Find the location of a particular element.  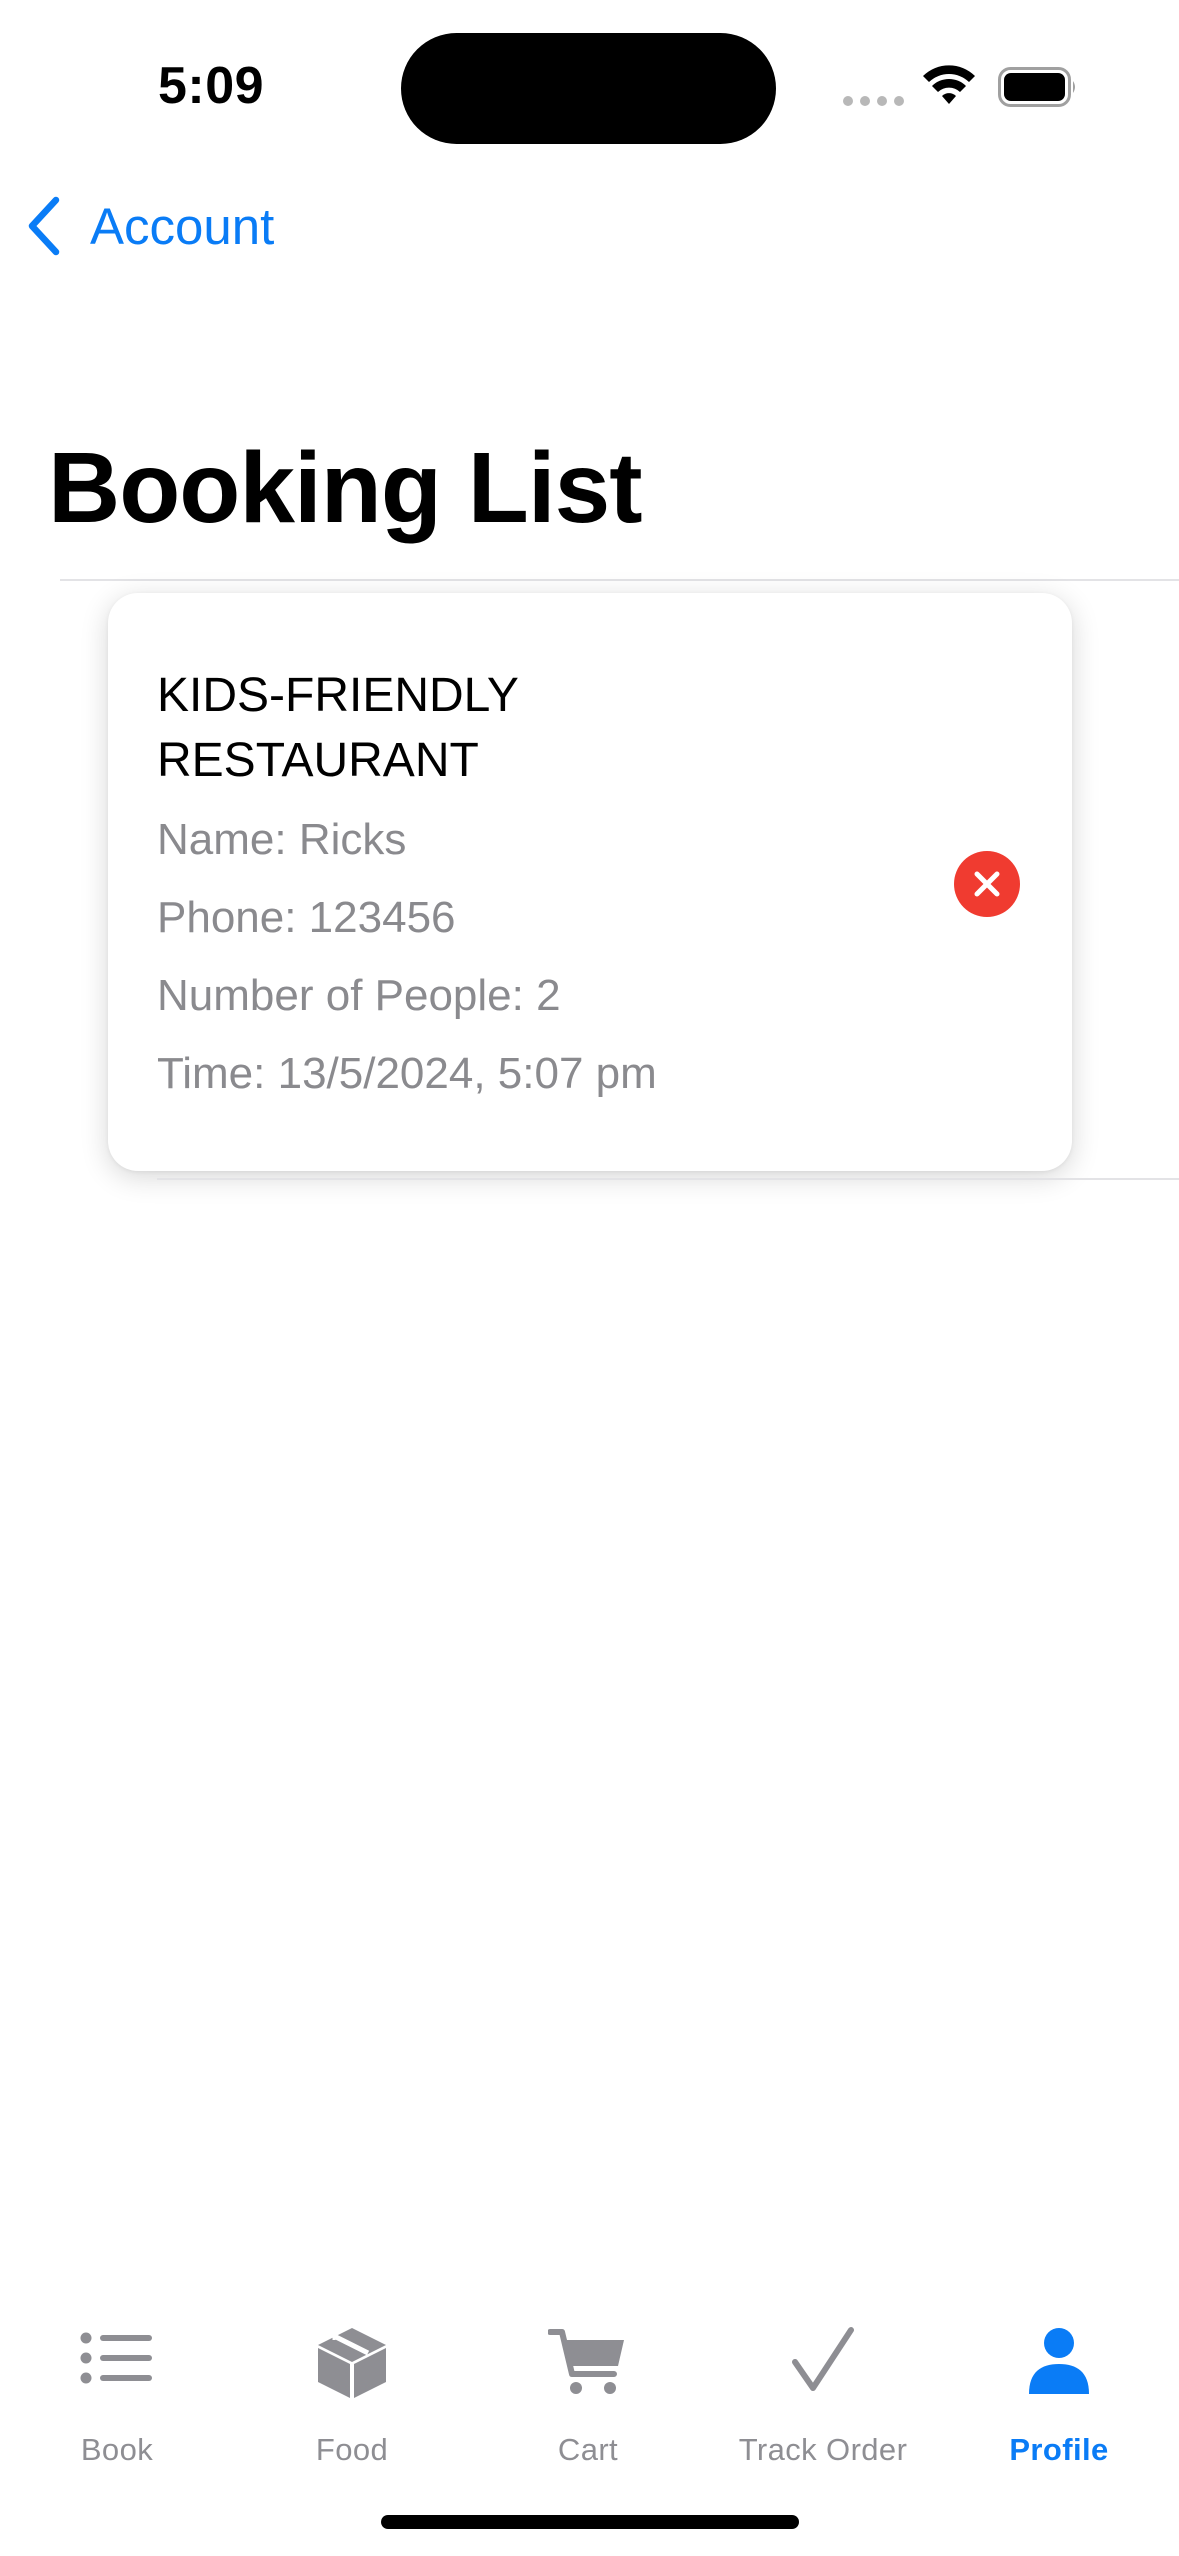

wifi-icon is located at coordinates (949, 84).